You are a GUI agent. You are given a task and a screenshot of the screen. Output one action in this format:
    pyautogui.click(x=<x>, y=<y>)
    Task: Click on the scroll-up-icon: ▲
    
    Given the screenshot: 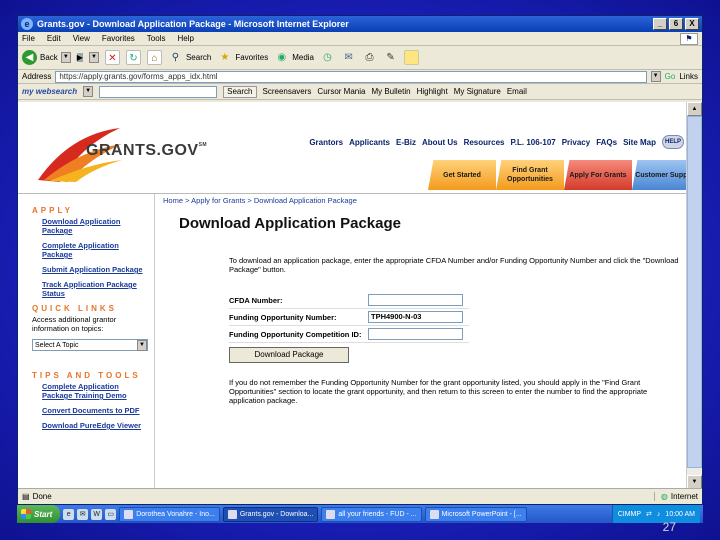 What is the action you would take?
    pyautogui.click(x=694, y=109)
    